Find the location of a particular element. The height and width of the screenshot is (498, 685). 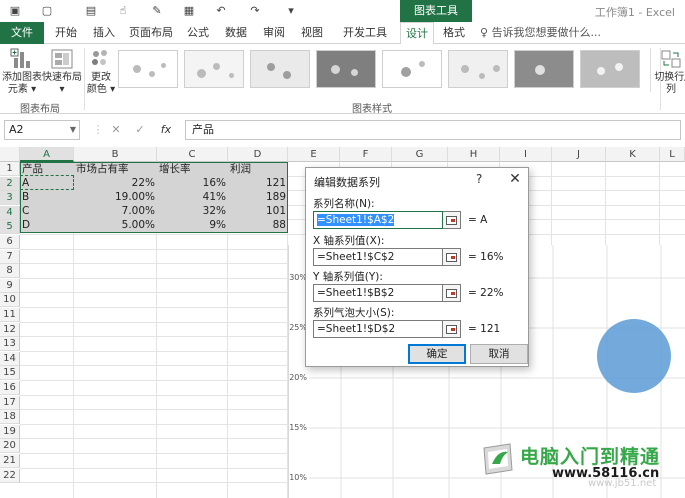

row-header-10: 10 is located at coordinates (10, 300).